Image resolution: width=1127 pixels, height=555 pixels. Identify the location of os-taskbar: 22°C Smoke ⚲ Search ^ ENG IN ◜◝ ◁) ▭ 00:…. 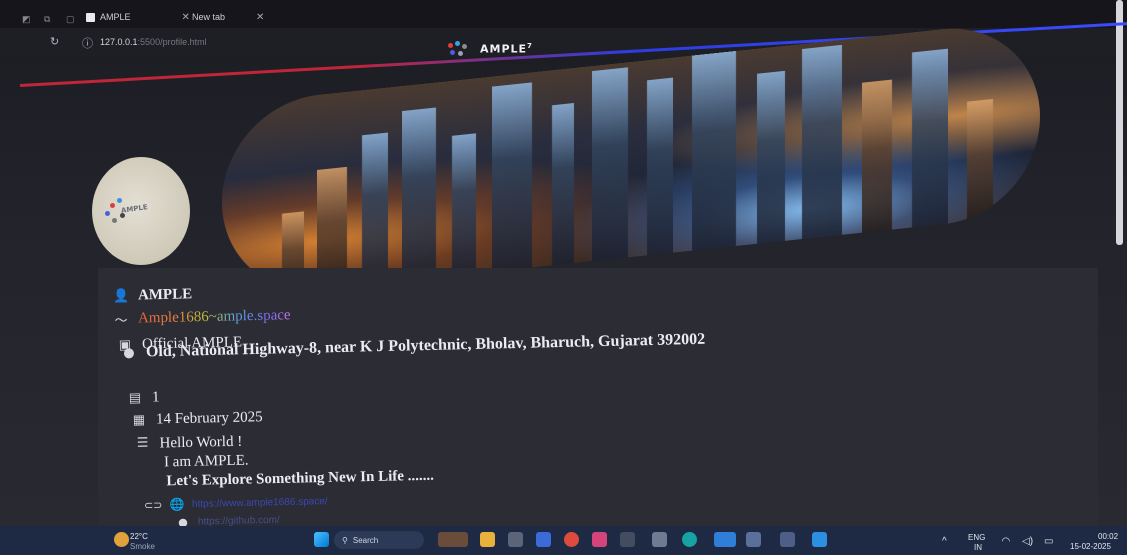
(563, 540).